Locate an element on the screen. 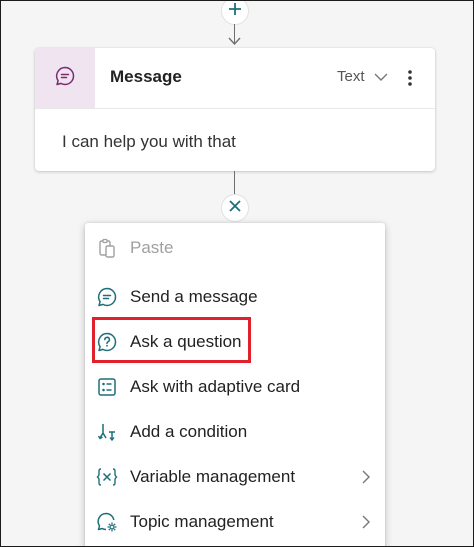 This screenshot has width=474, height=547. menu-item-label: Paste is located at coordinates (152, 247).